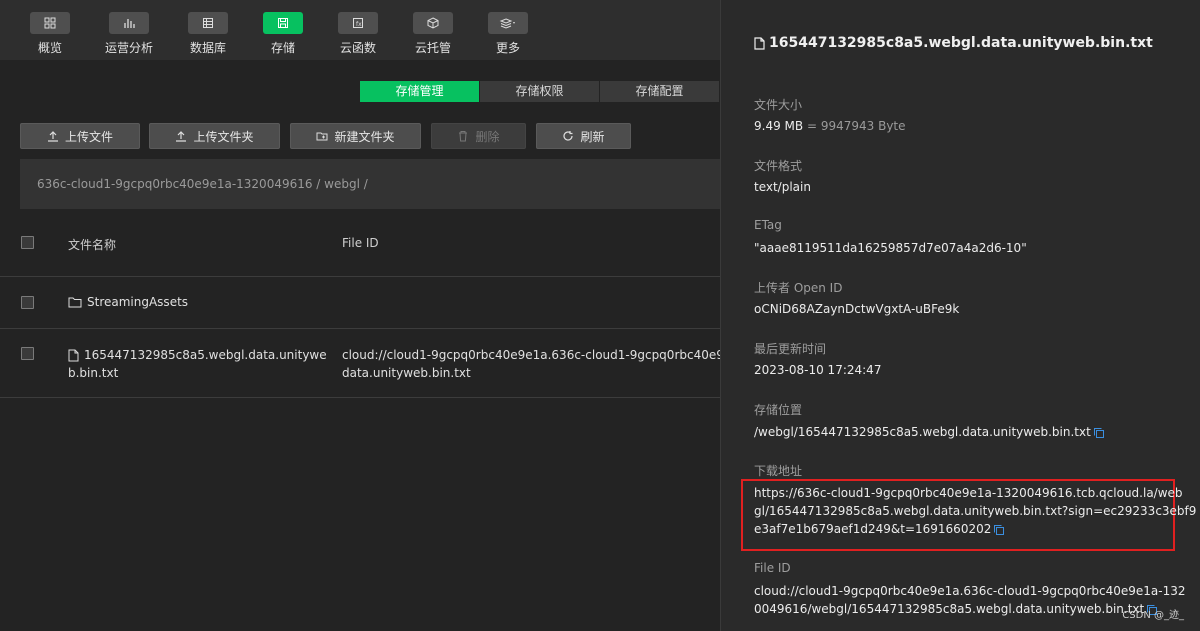 Image resolution: width=1200 pixels, height=631 pixels. I want to click on row-name: 165447132985c8a5.webgl.data.unitywe, so click(205, 355).